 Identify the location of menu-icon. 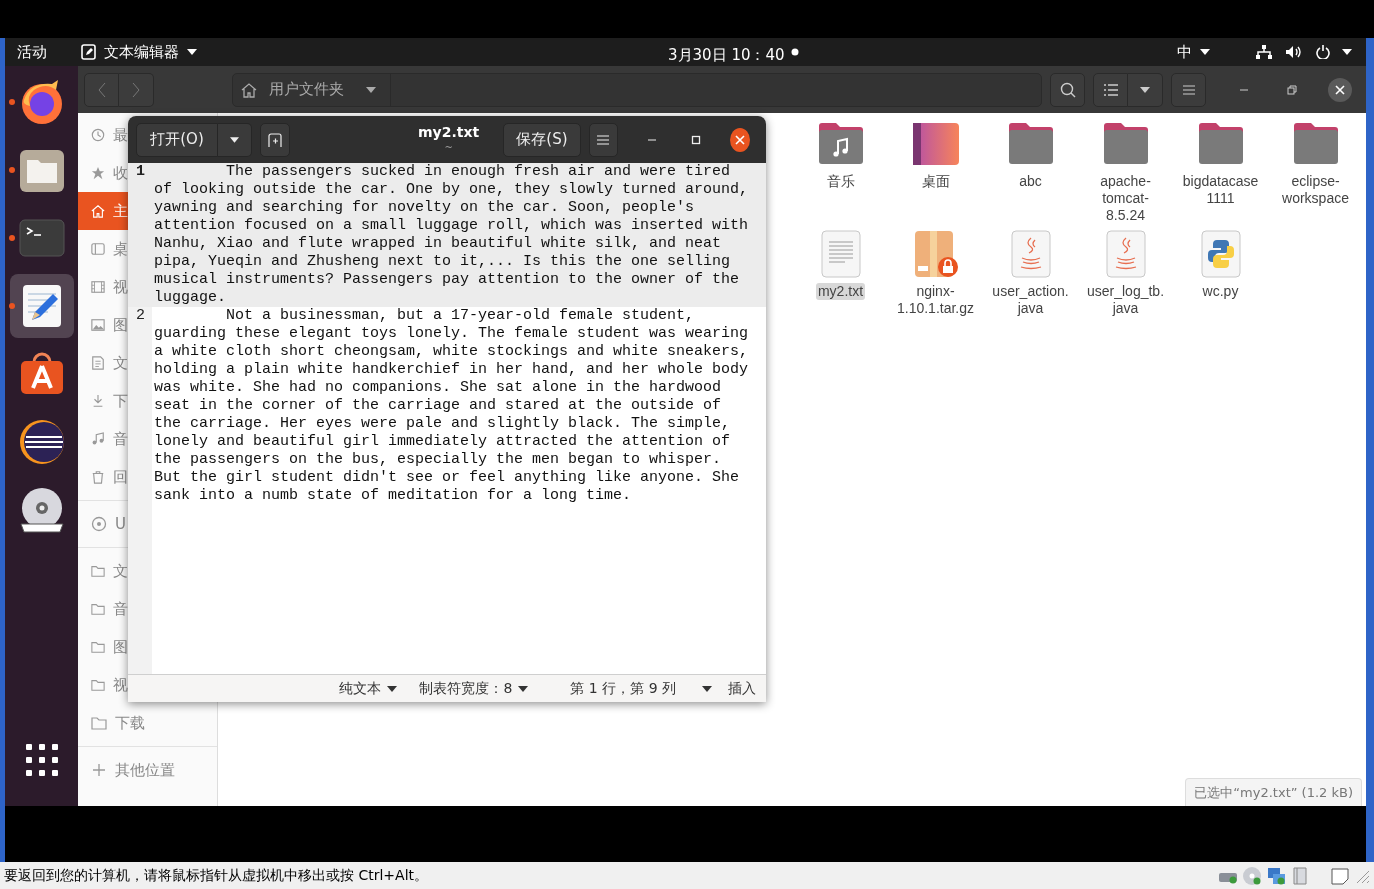
(1188, 89).